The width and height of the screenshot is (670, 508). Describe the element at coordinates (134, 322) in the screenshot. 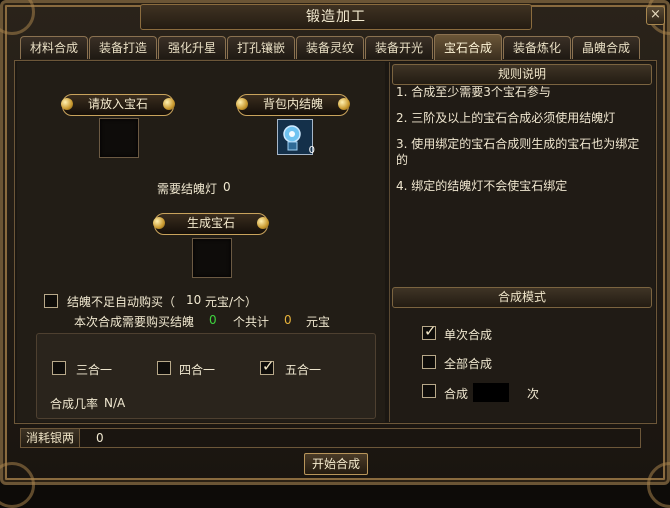

I see `buy-need-label: 本次合成需要购买结魄` at that location.